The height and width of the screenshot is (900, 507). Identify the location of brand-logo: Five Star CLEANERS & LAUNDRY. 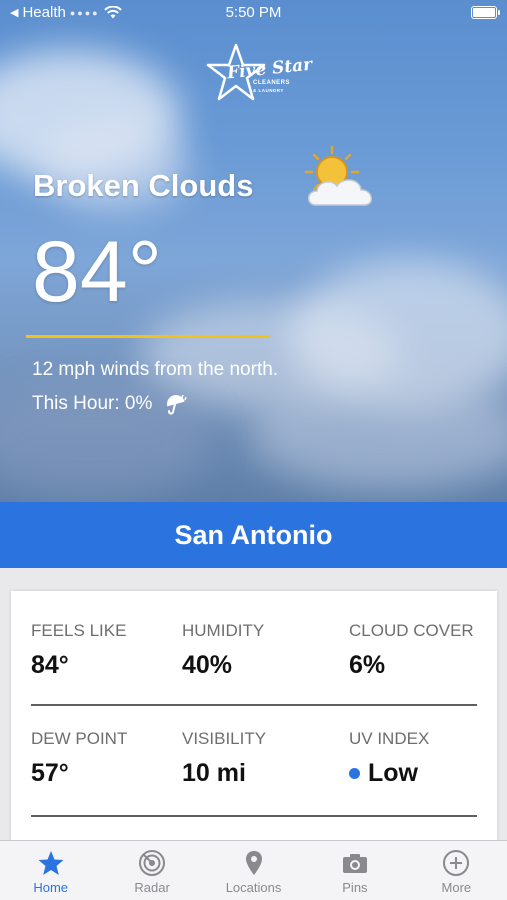
(260, 73).